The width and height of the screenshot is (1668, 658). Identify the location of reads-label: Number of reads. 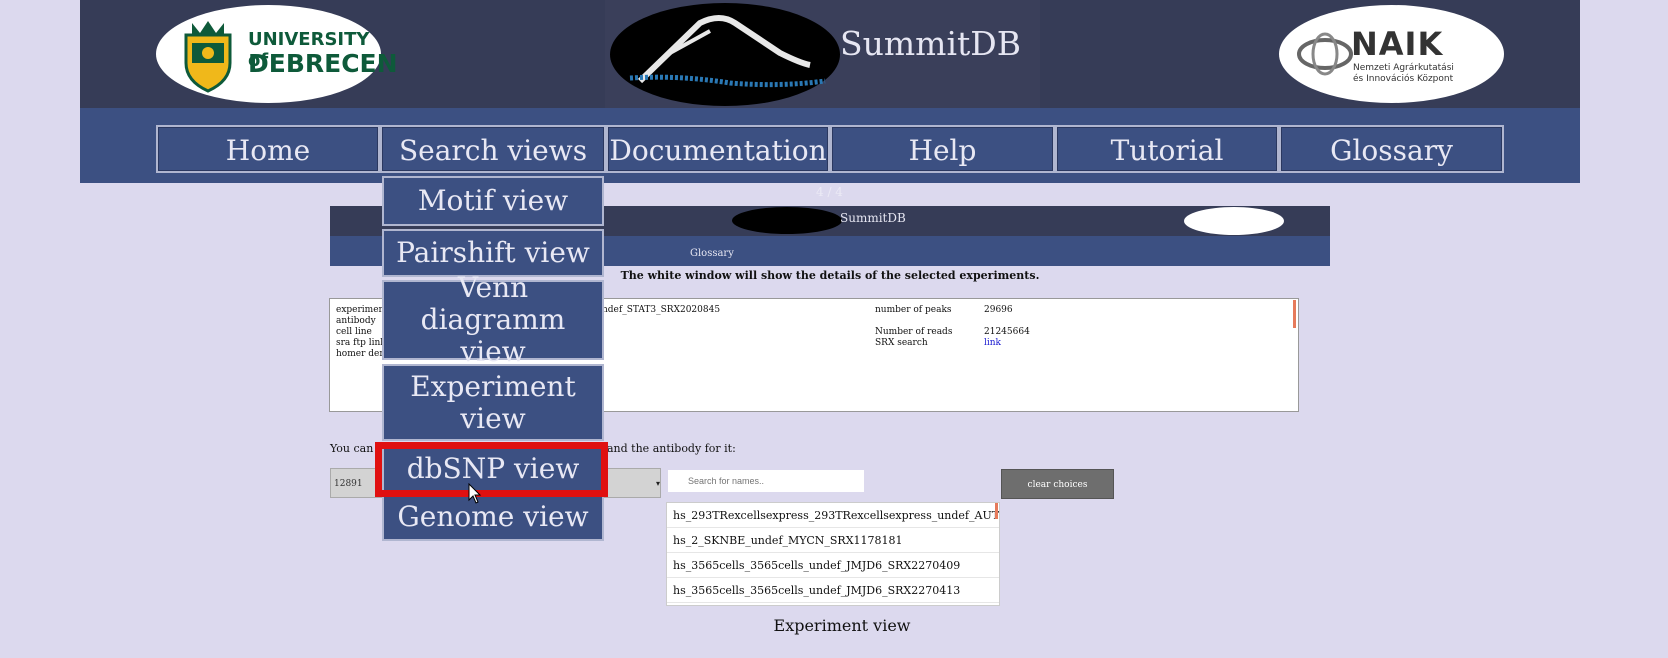
(914, 332).